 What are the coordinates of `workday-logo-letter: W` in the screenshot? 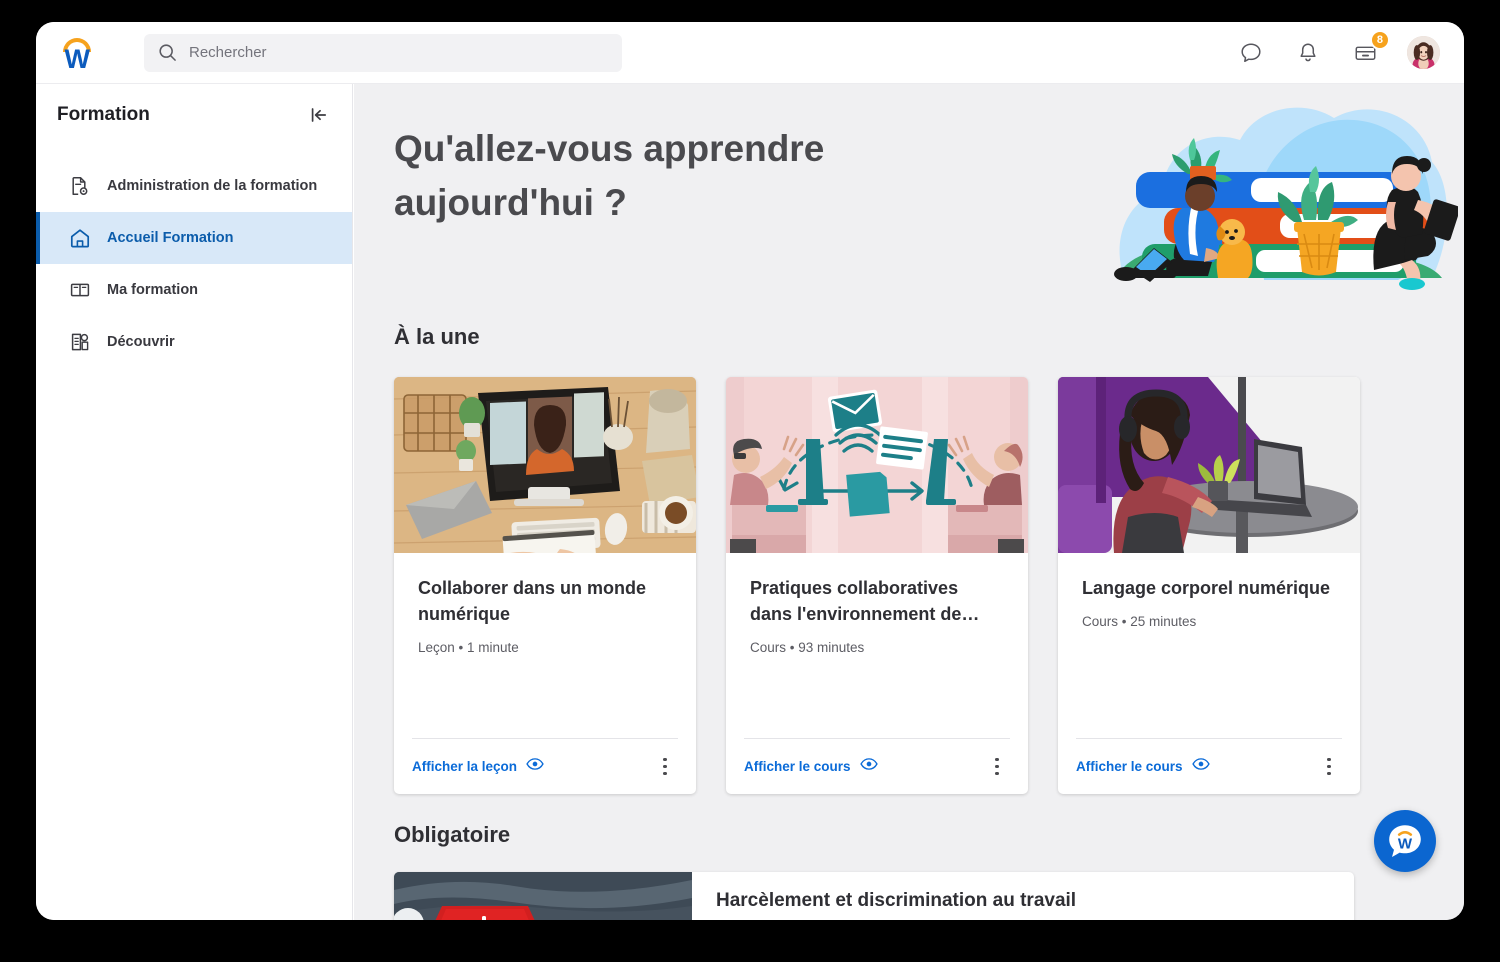 It's located at (77, 58).